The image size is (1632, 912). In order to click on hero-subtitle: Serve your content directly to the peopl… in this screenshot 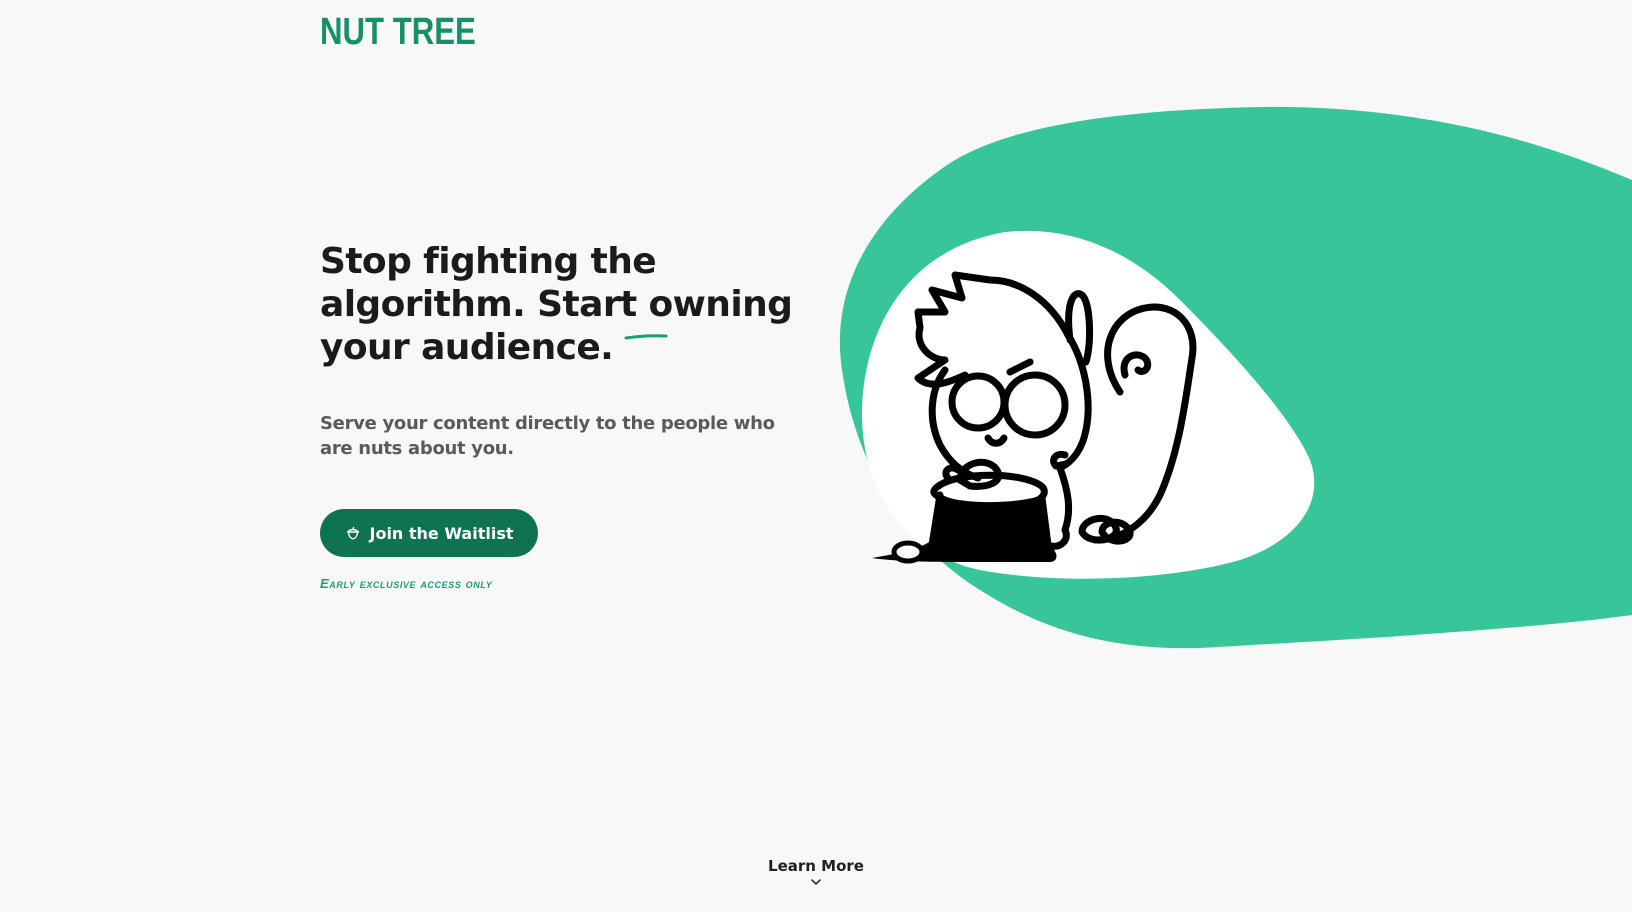, I will do `click(547, 436)`.